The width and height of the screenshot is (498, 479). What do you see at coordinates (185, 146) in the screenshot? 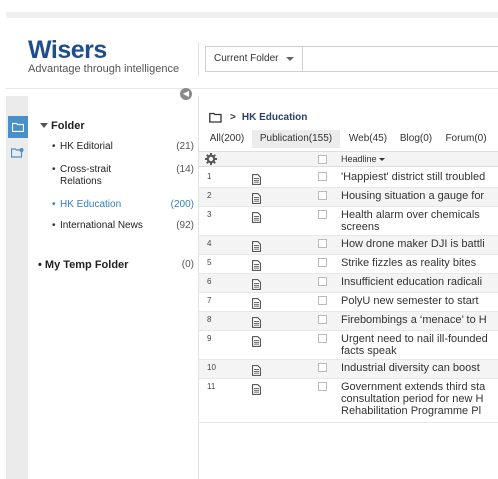
I see `sidebar-item-count: (21)` at bounding box center [185, 146].